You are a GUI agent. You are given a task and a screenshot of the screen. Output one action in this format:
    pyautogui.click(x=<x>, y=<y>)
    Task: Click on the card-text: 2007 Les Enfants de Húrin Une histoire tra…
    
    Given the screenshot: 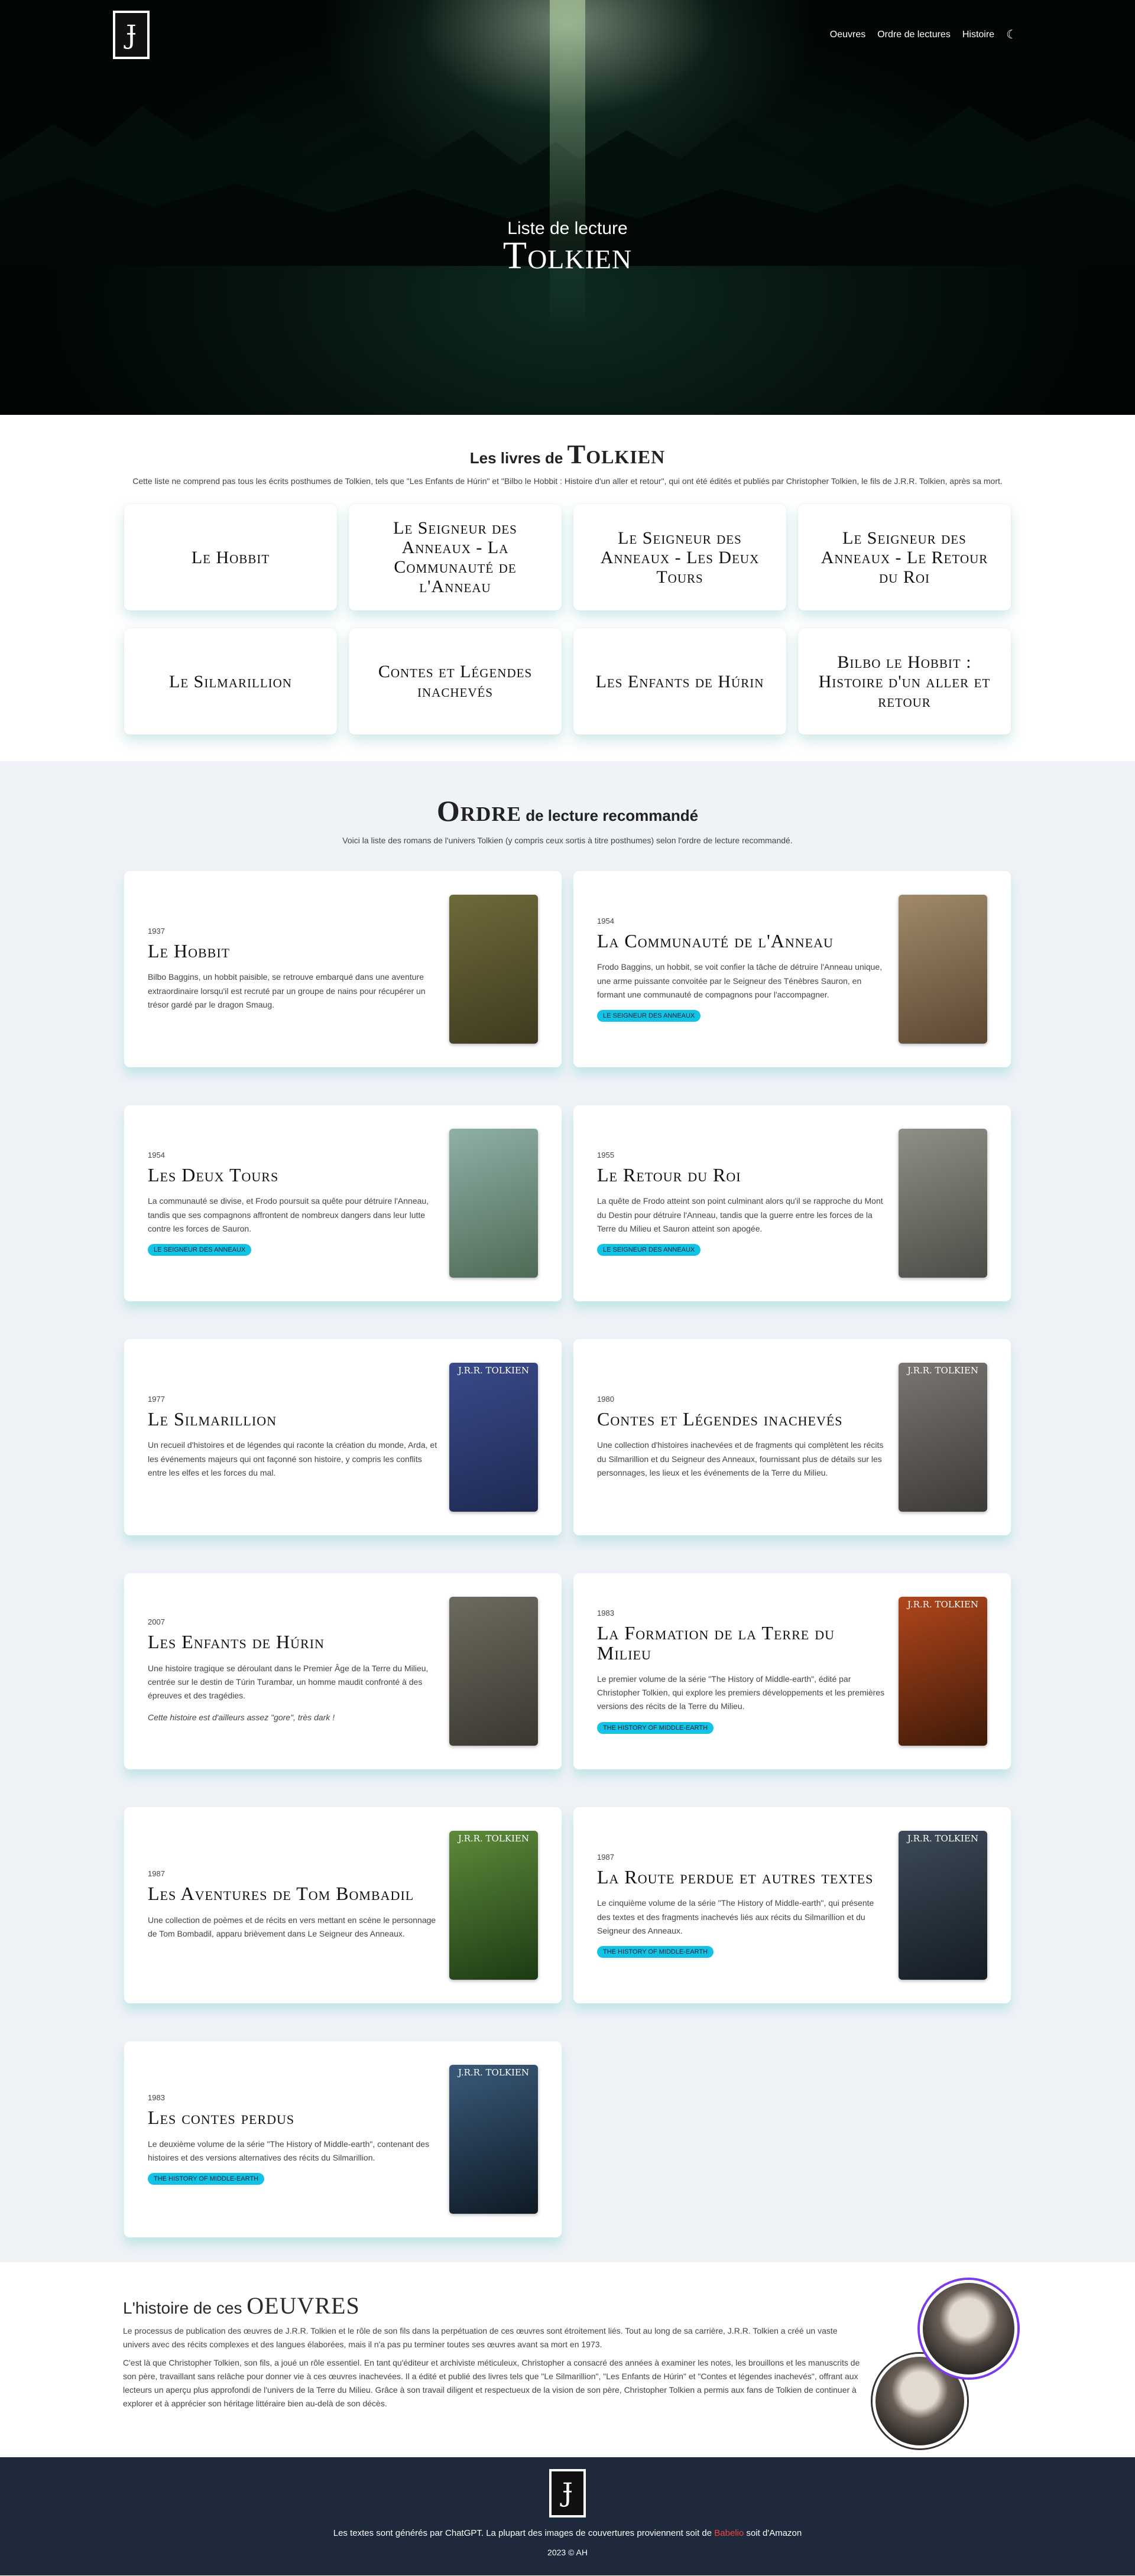 What is the action you would take?
    pyautogui.click(x=292, y=1670)
    